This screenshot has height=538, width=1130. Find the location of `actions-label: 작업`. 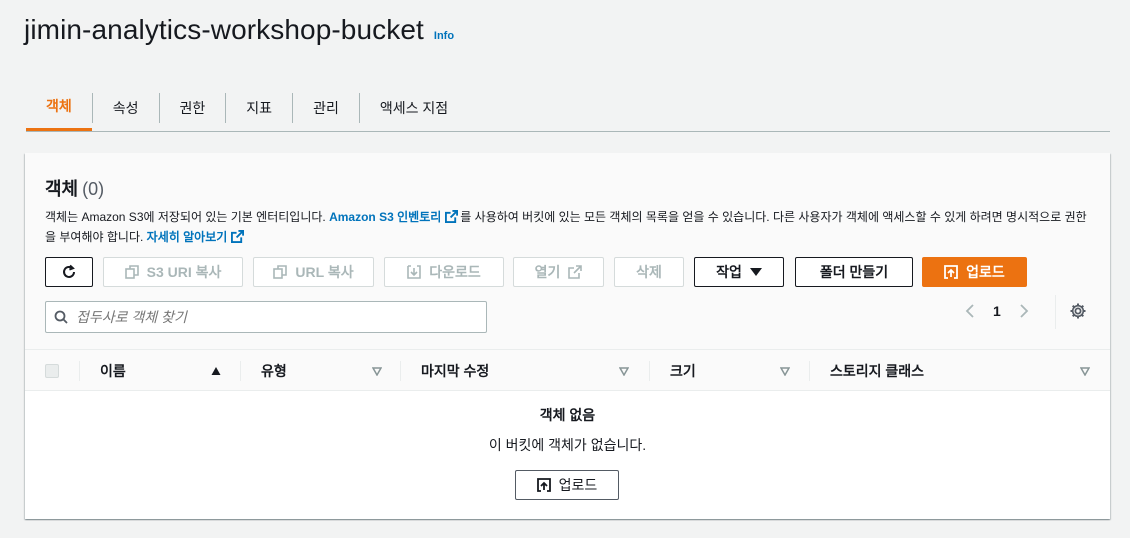

actions-label: 작업 is located at coordinates (729, 272).